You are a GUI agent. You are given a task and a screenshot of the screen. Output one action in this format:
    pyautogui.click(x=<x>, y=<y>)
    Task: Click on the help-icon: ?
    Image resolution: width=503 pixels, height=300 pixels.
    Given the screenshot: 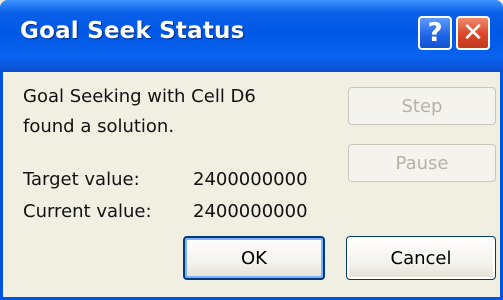 What is the action you would take?
    pyautogui.click(x=435, y=33)
    